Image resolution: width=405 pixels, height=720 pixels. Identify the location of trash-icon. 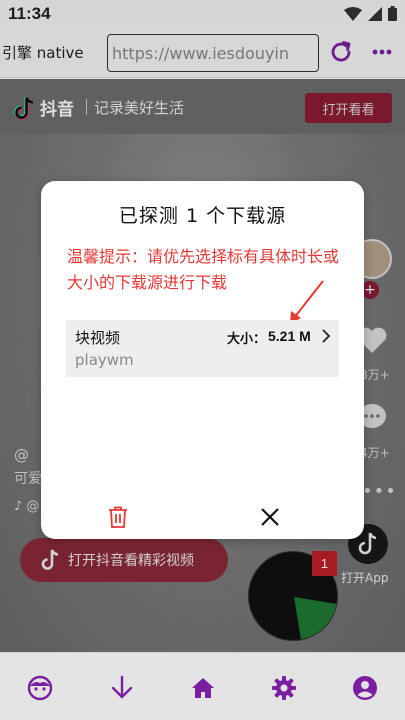
(118, 517).